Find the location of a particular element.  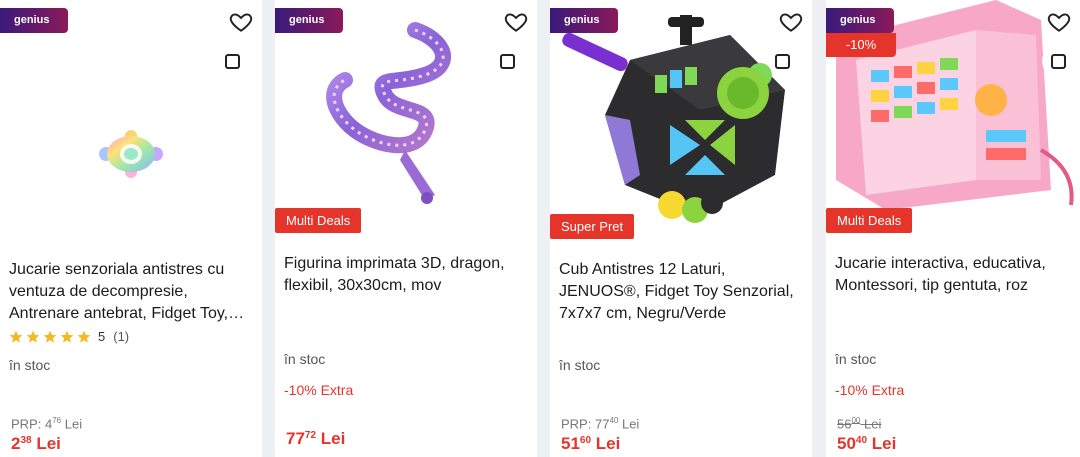

prp-price: PRP: 476 Lei is located at coordinates (47, 424).